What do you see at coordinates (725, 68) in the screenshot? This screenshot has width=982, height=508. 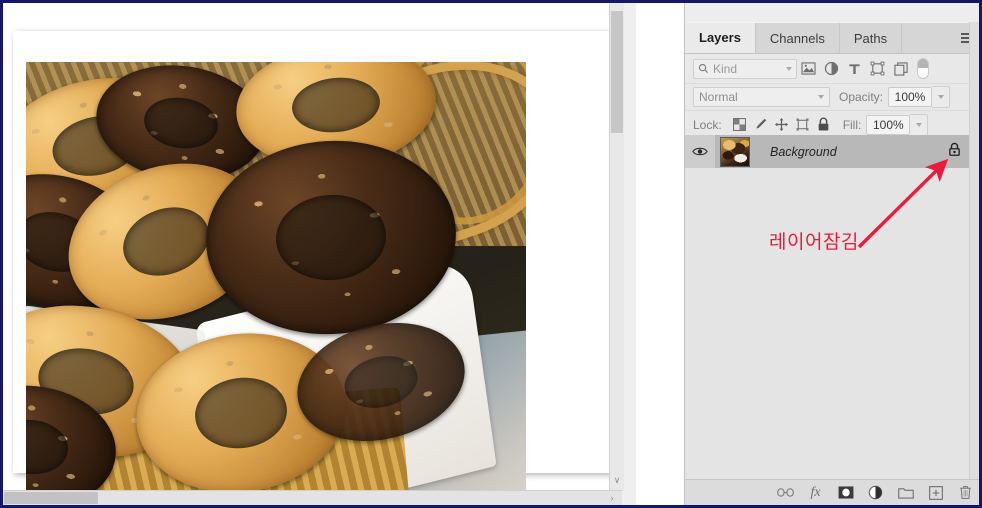 I see `filter-kind-label: Kind` at bounding box center [725, 68].